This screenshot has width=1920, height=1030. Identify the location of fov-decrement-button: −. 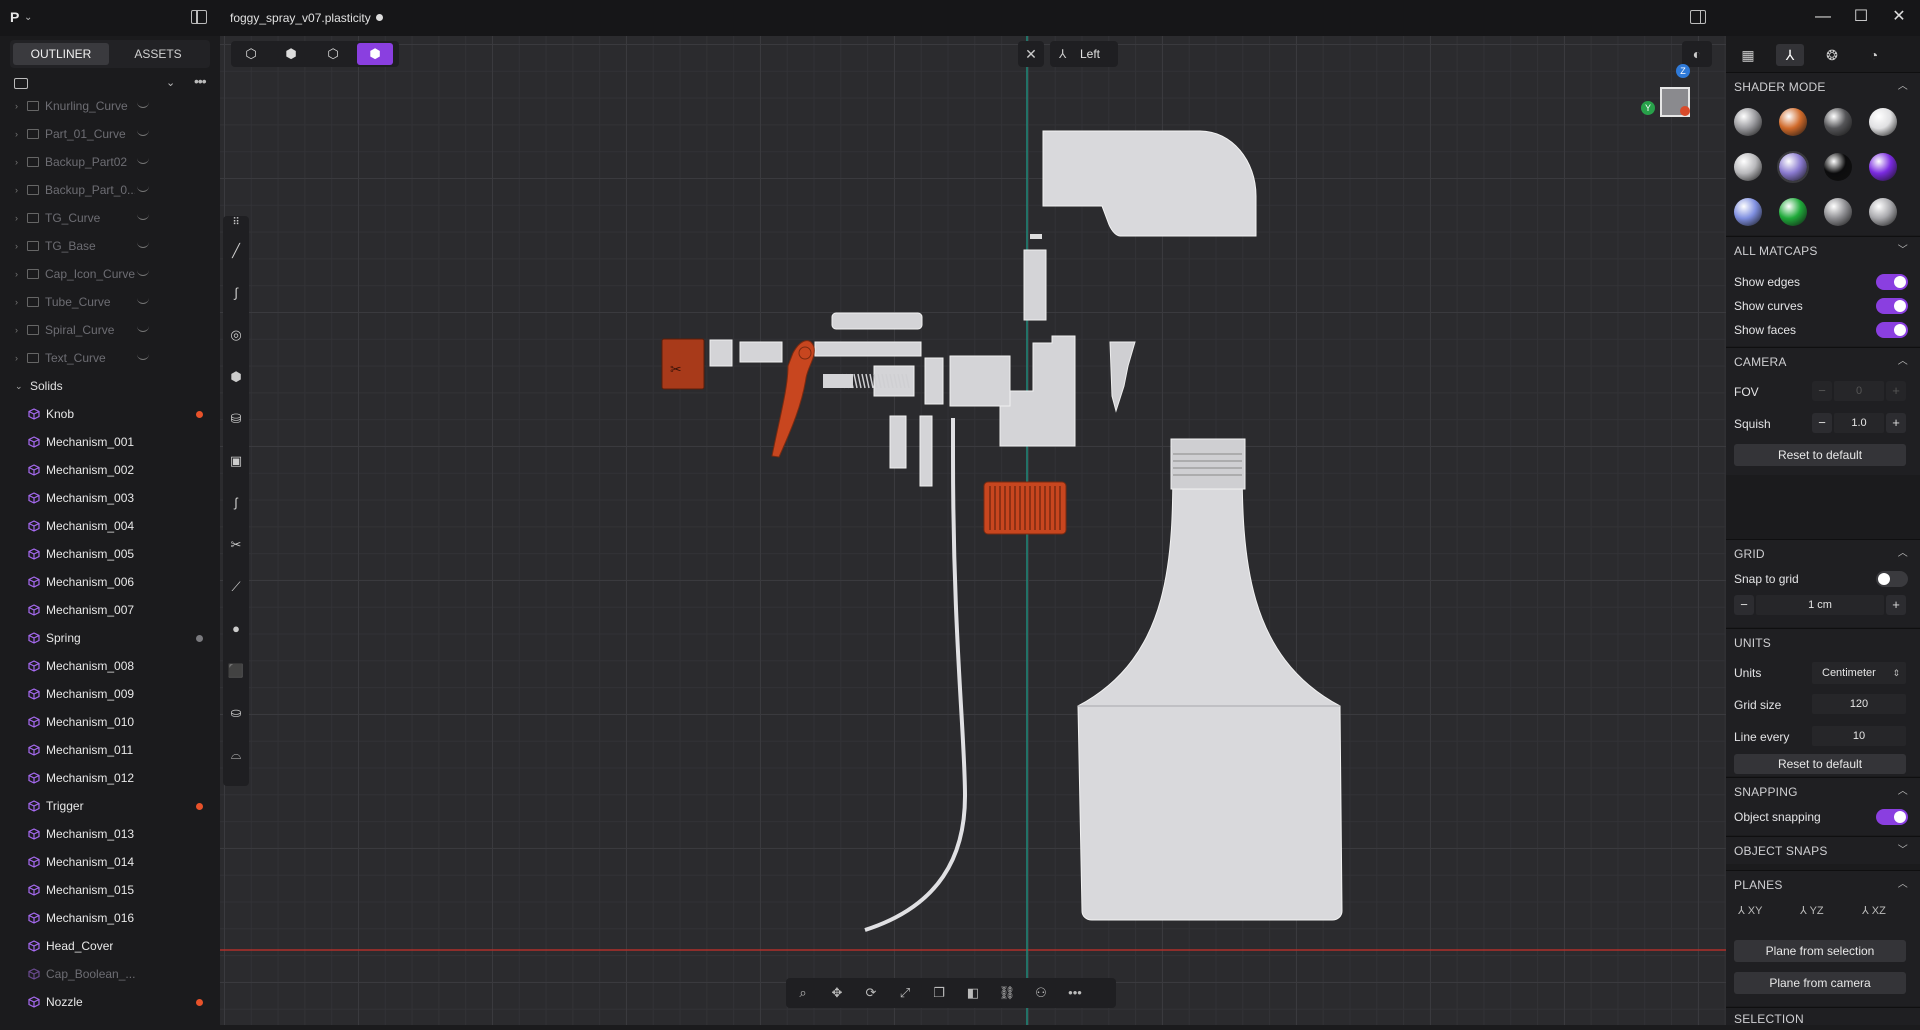
(1822, 391).